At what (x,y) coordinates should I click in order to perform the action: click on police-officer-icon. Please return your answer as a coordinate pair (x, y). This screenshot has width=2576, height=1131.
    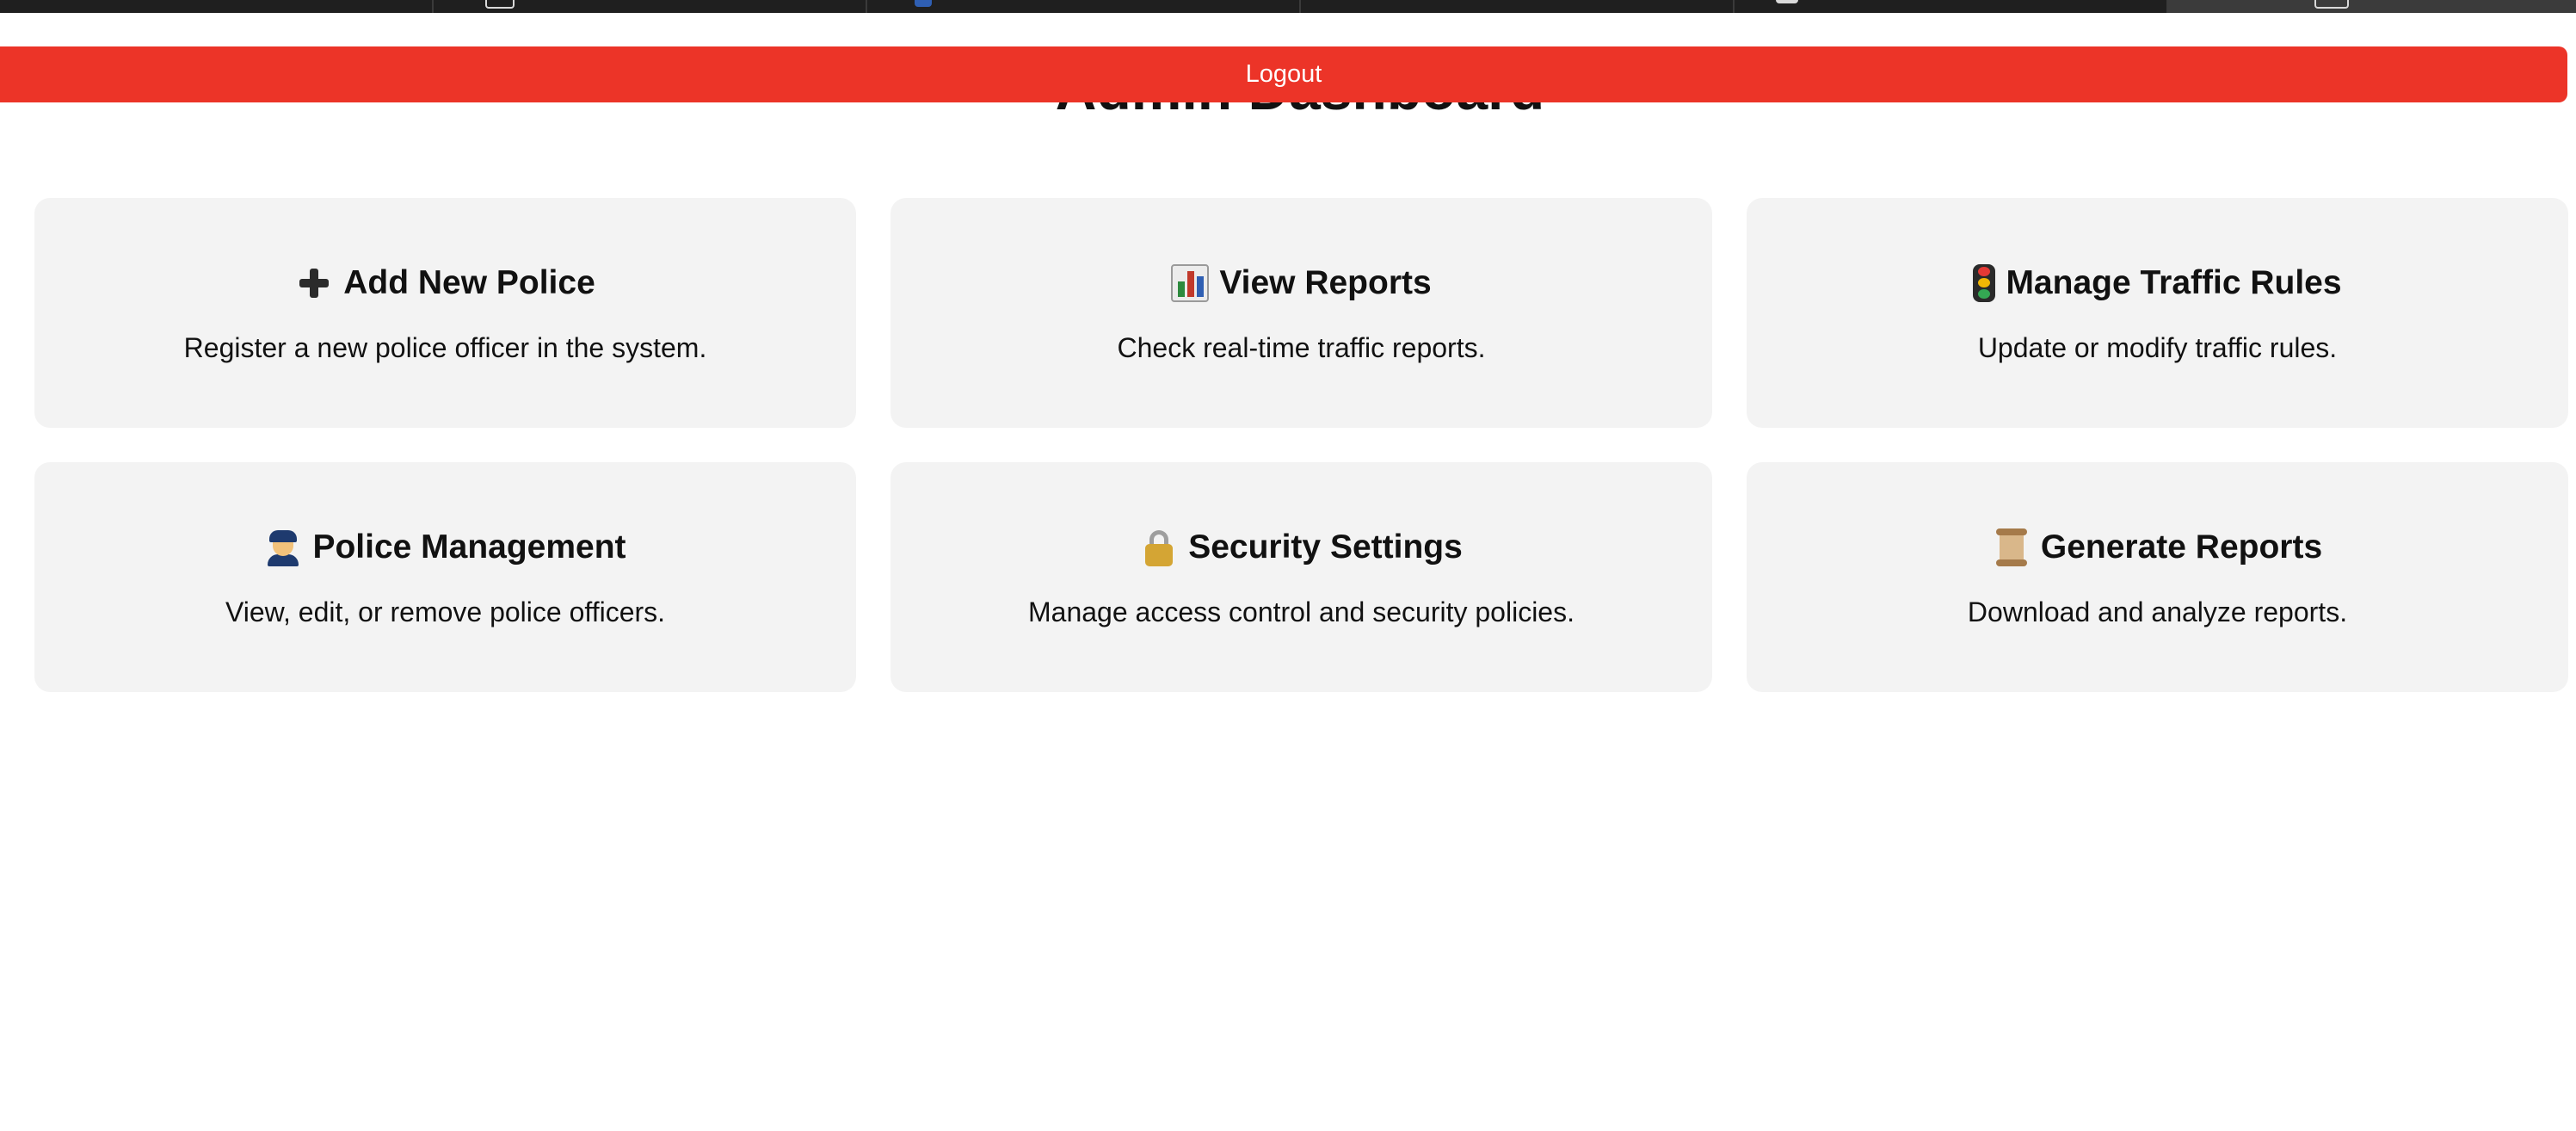
    Looking at the image, I should click on (283, 547).